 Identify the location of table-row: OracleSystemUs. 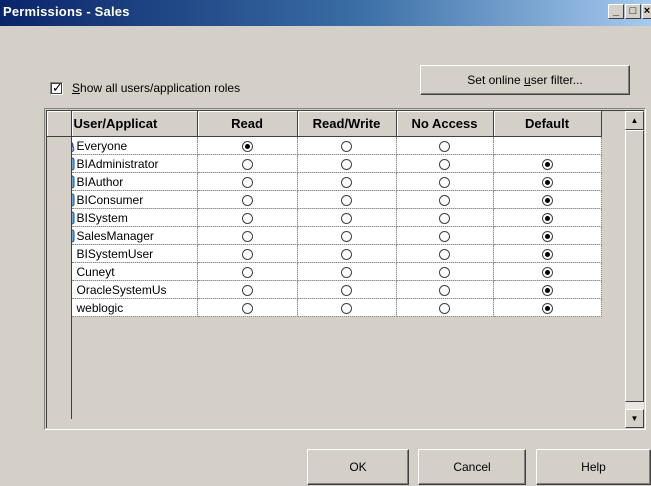
(324, 289).